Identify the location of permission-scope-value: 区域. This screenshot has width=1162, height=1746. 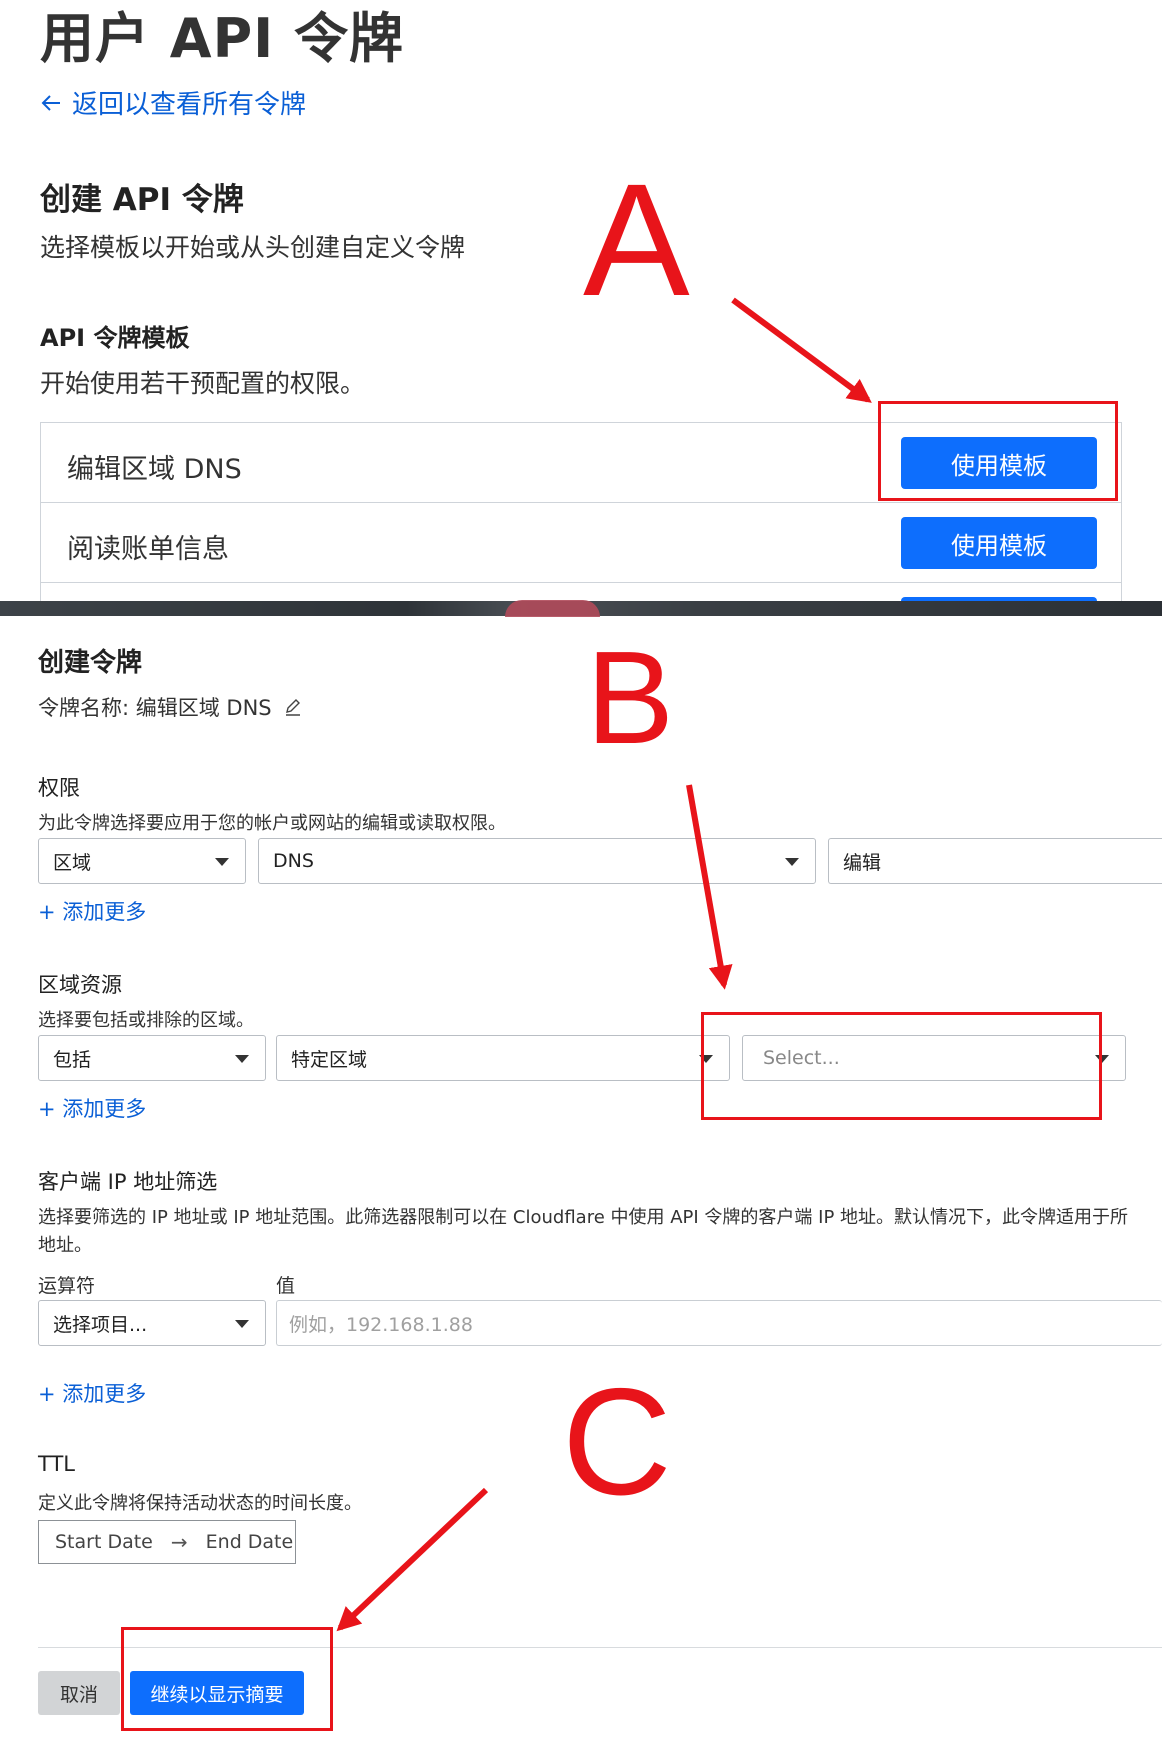
(72, 862).